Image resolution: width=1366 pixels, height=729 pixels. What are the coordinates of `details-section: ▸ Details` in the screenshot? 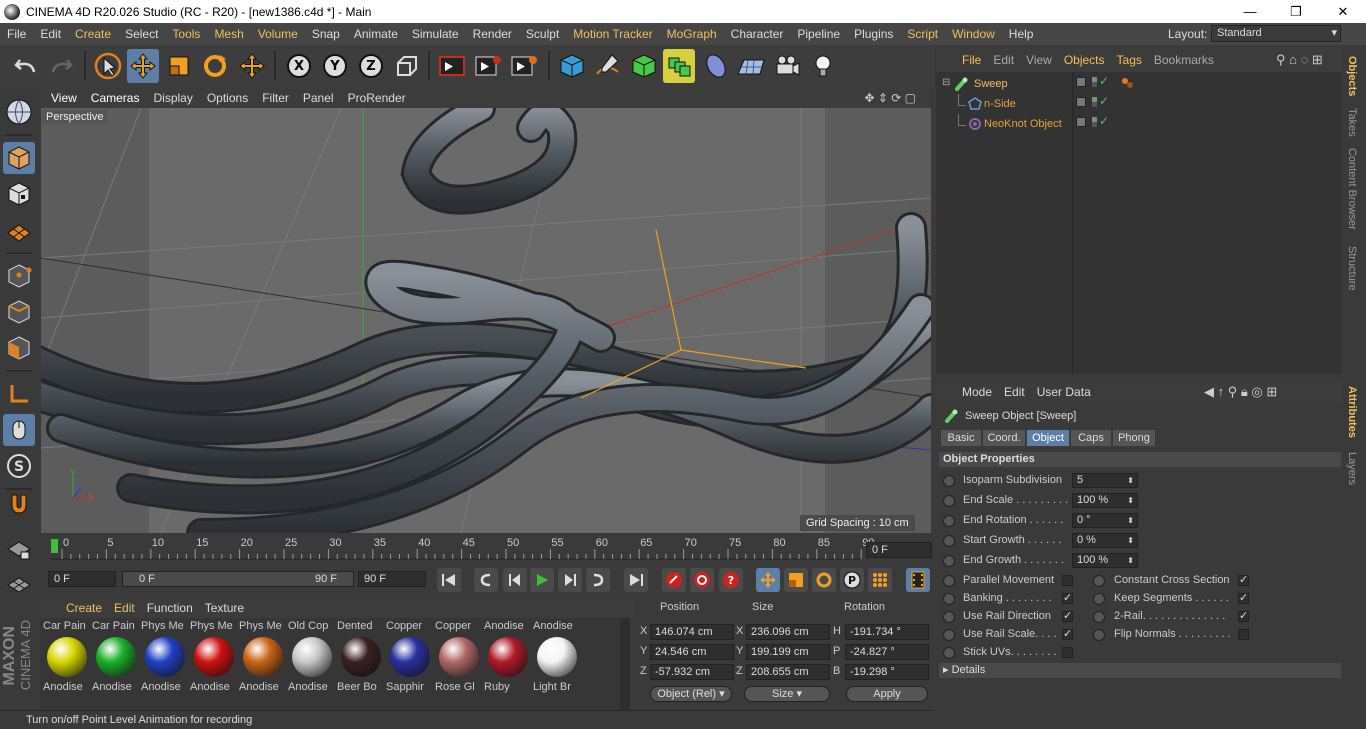 It's located at (1140, 670).